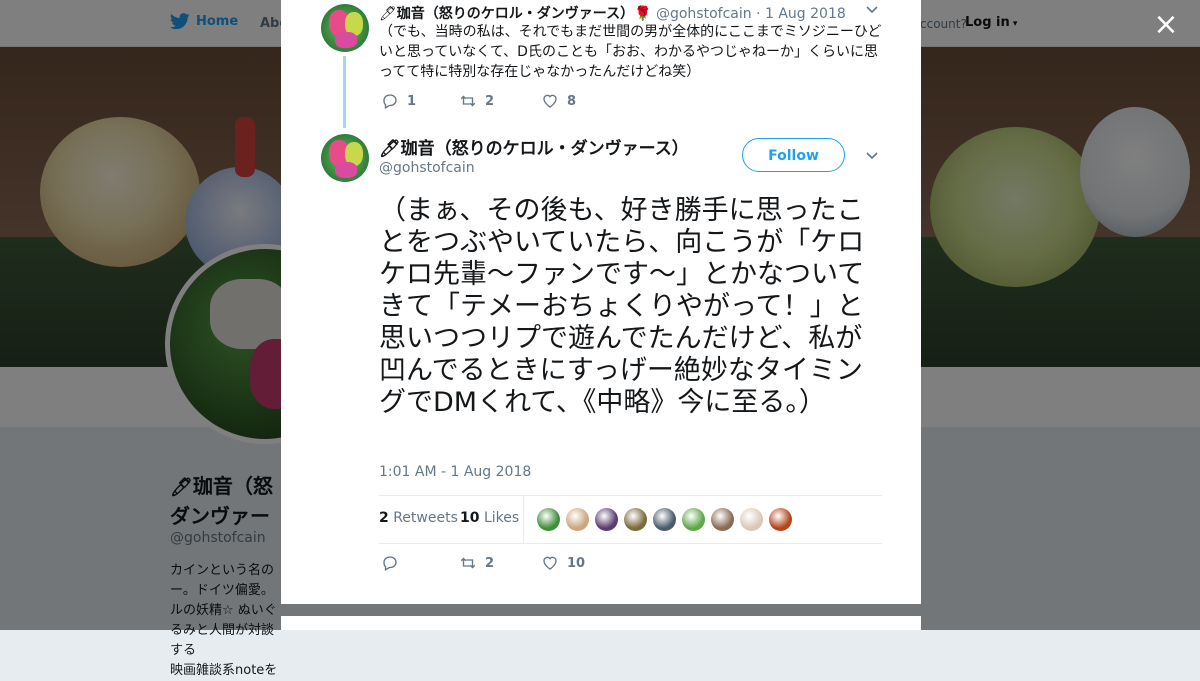 The width and height of the screenshot is (1200, 681). I want to click on reply-button: 1, so click(420, 101).